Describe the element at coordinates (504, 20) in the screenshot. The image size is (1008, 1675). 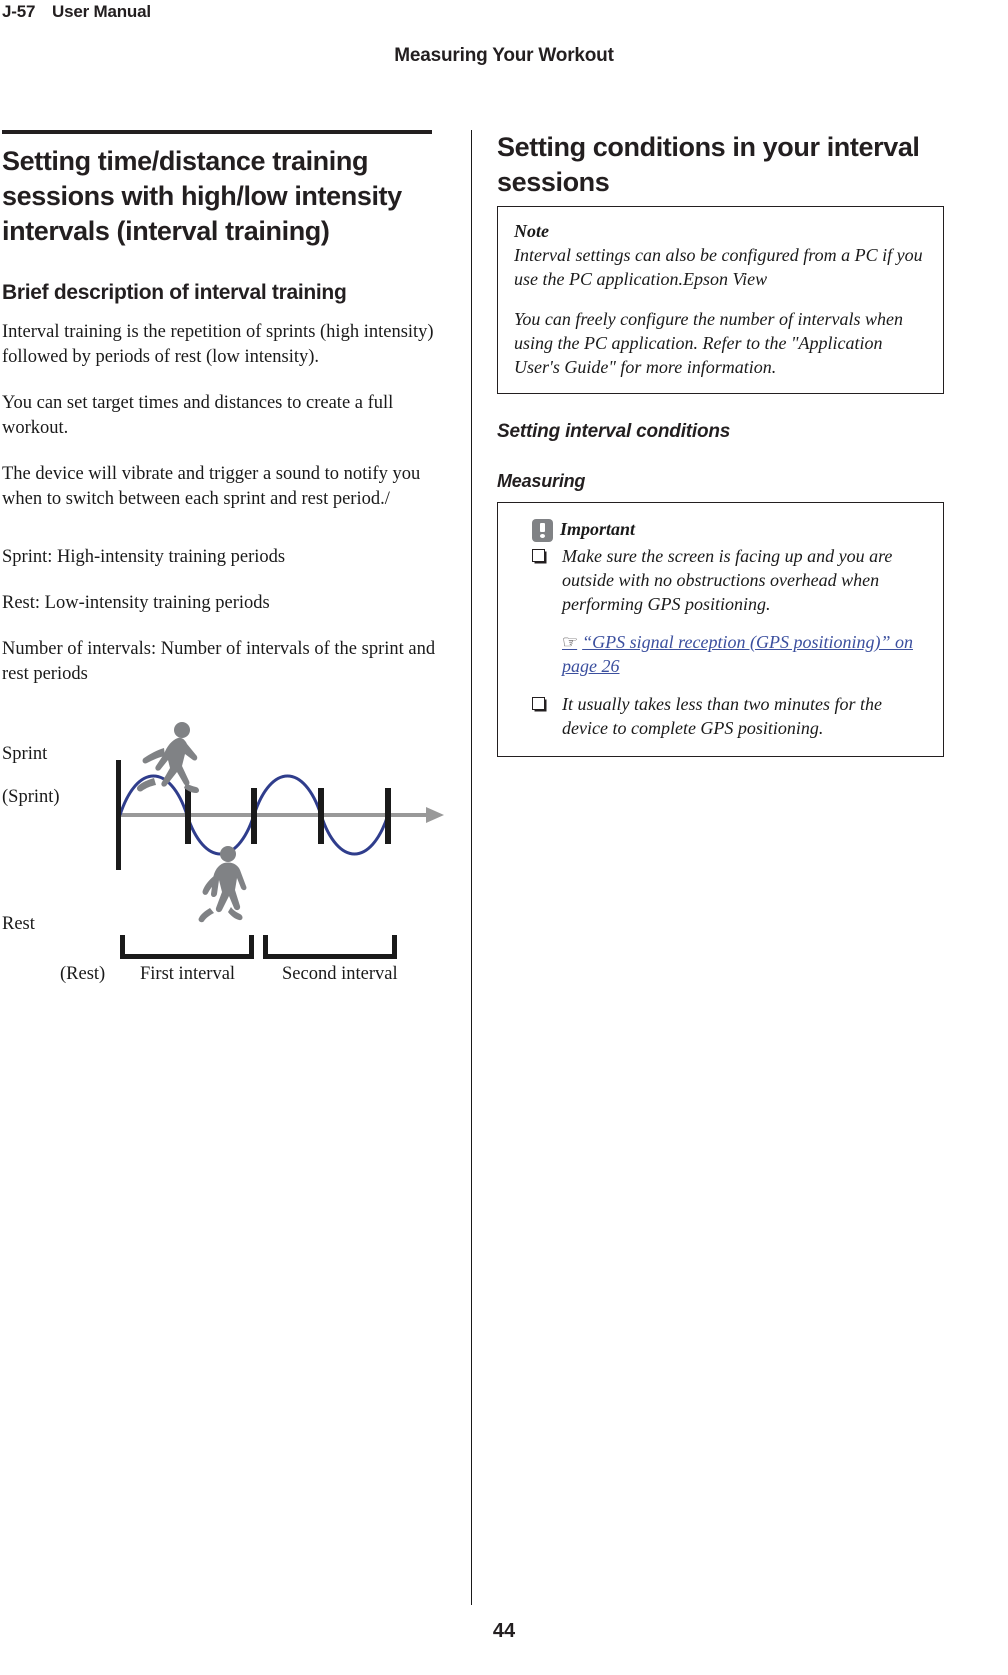
I see `running-header: J-57 User Manual` at that location.